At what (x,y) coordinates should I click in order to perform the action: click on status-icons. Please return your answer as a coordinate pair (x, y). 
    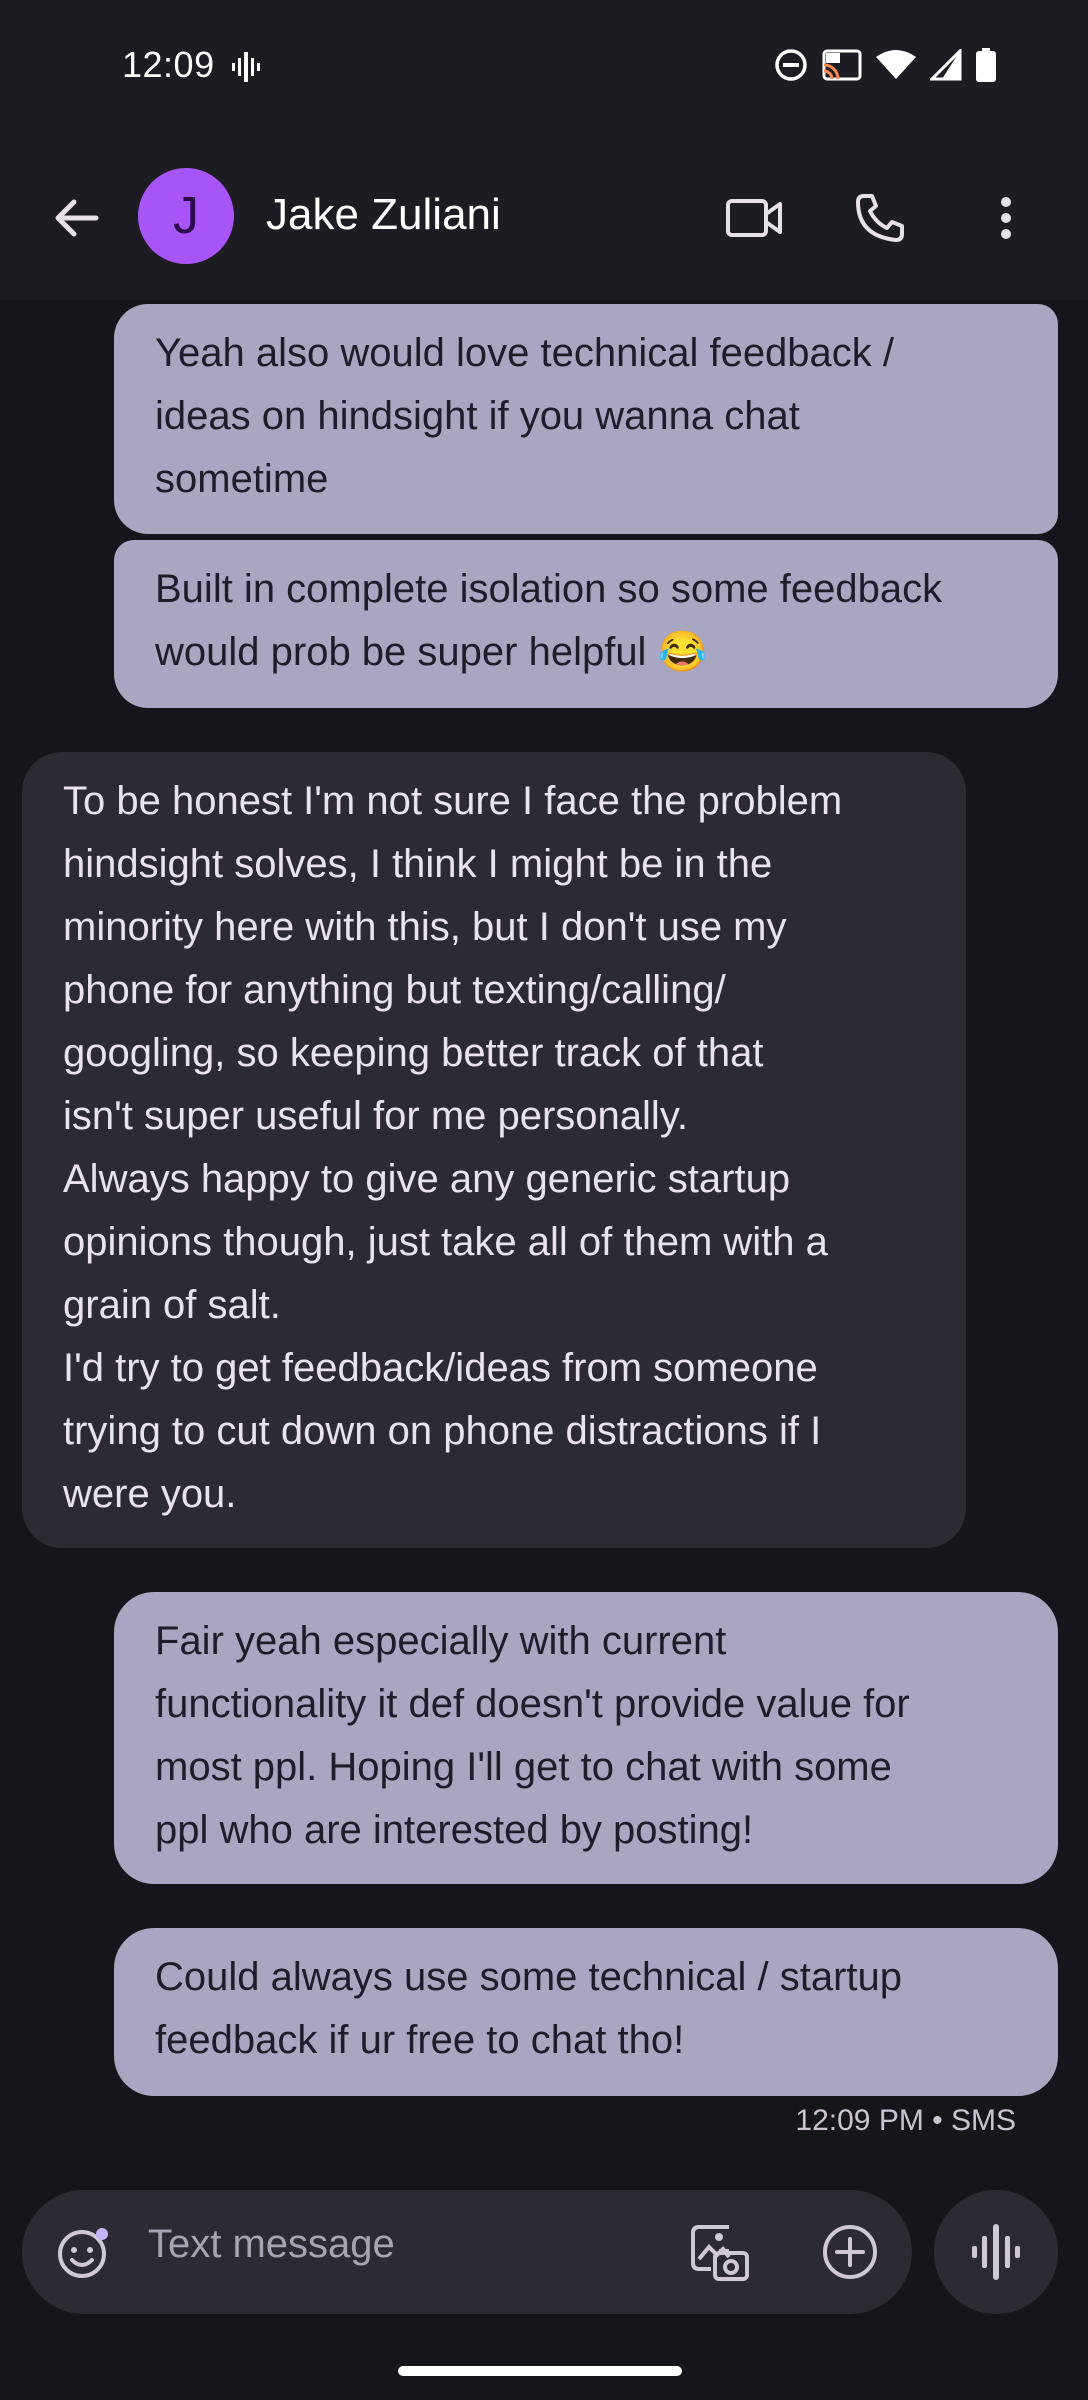
    Looking at the image, I should click on (885, 65).